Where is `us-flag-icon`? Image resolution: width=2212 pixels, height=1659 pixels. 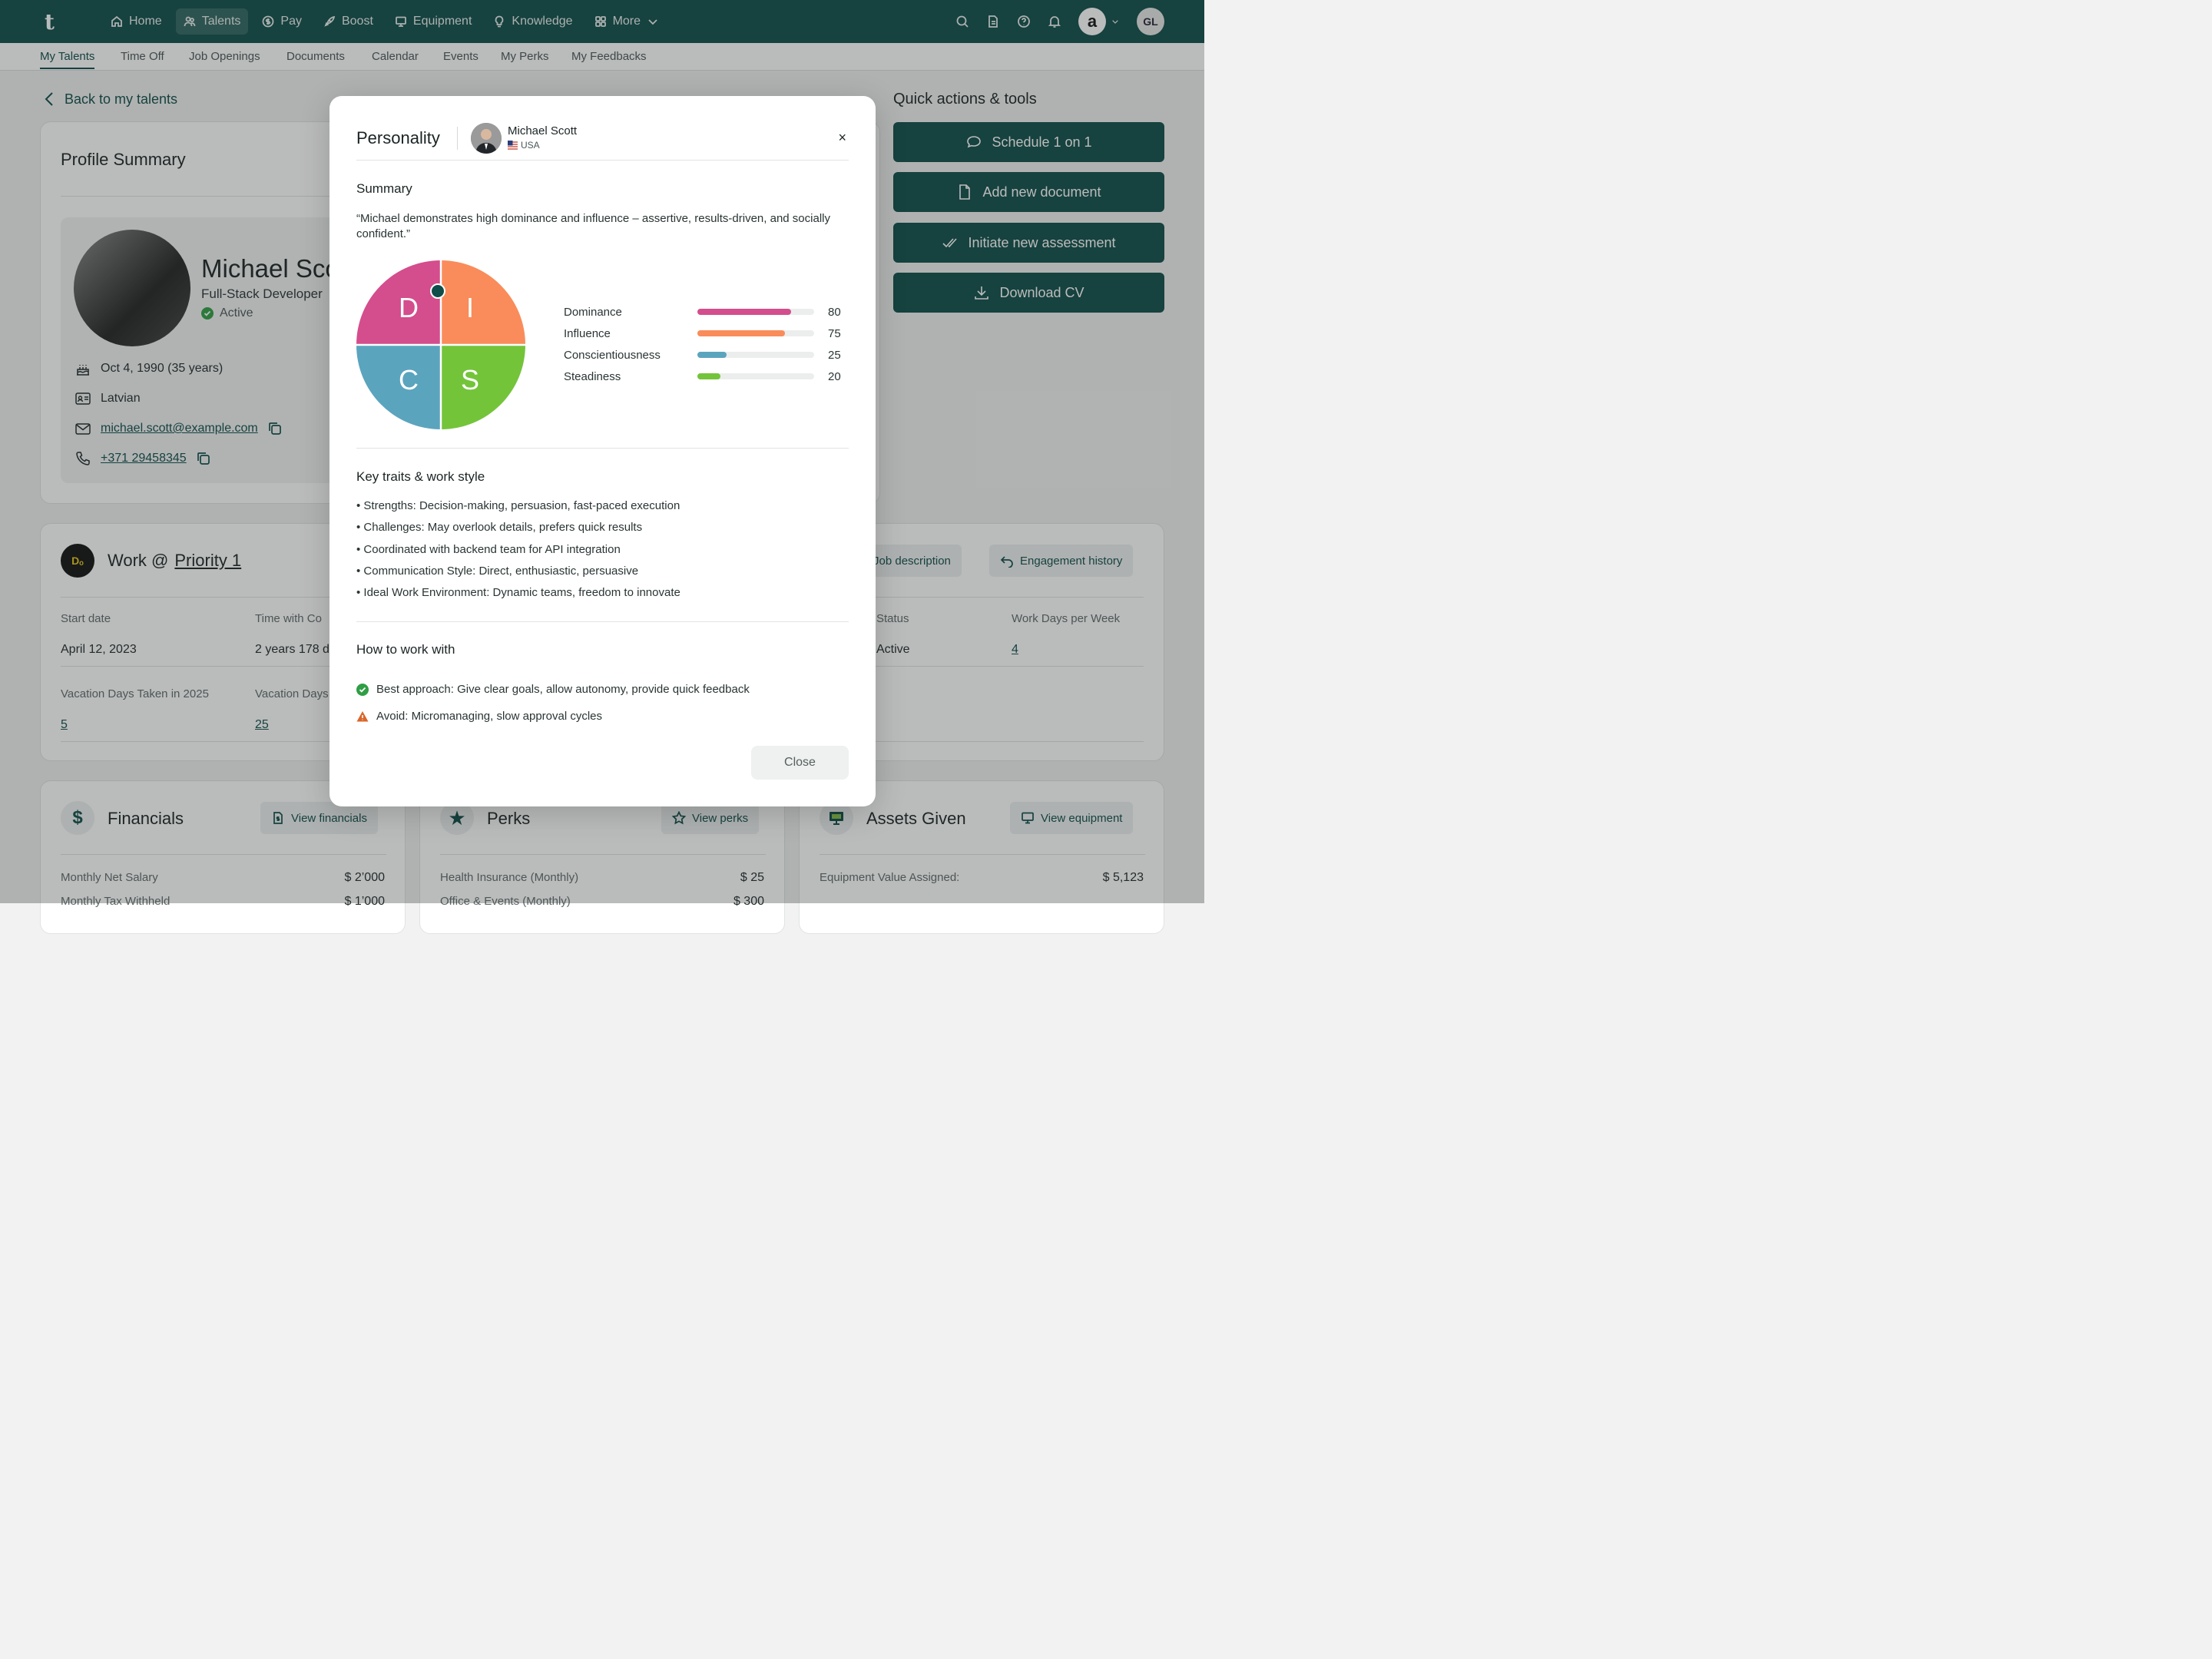
us-flag-icon is located at coordinates (513, 145).